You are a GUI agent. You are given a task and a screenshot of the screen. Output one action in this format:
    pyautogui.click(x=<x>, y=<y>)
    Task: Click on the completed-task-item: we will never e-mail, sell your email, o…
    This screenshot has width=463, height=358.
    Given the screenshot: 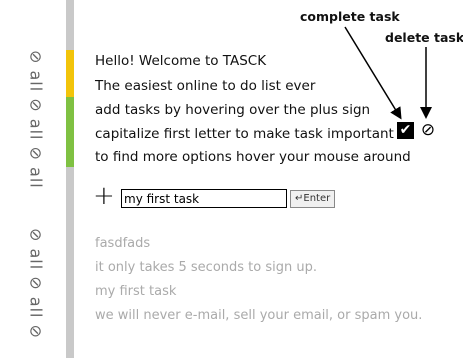 What is the action you would take?
    pyautogui.click(x=258, y=315)
    